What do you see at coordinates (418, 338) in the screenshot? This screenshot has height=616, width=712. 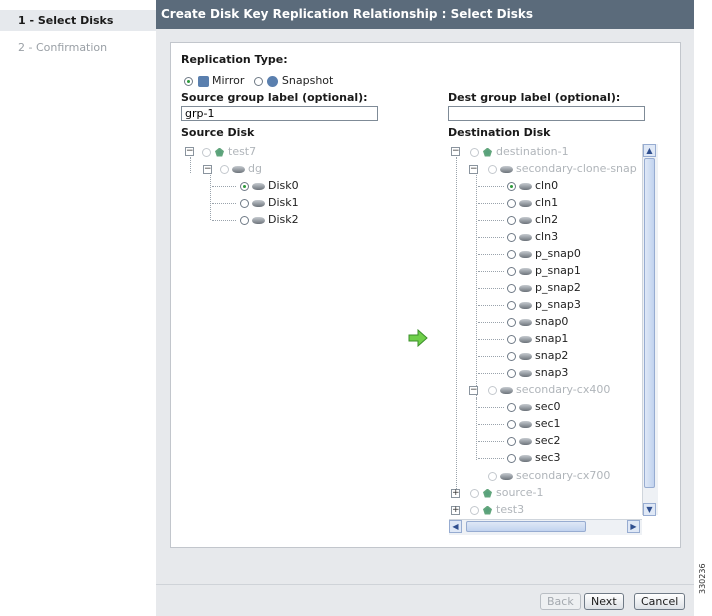 I see `arrow-right-icon` at bounding box center [418, 338].